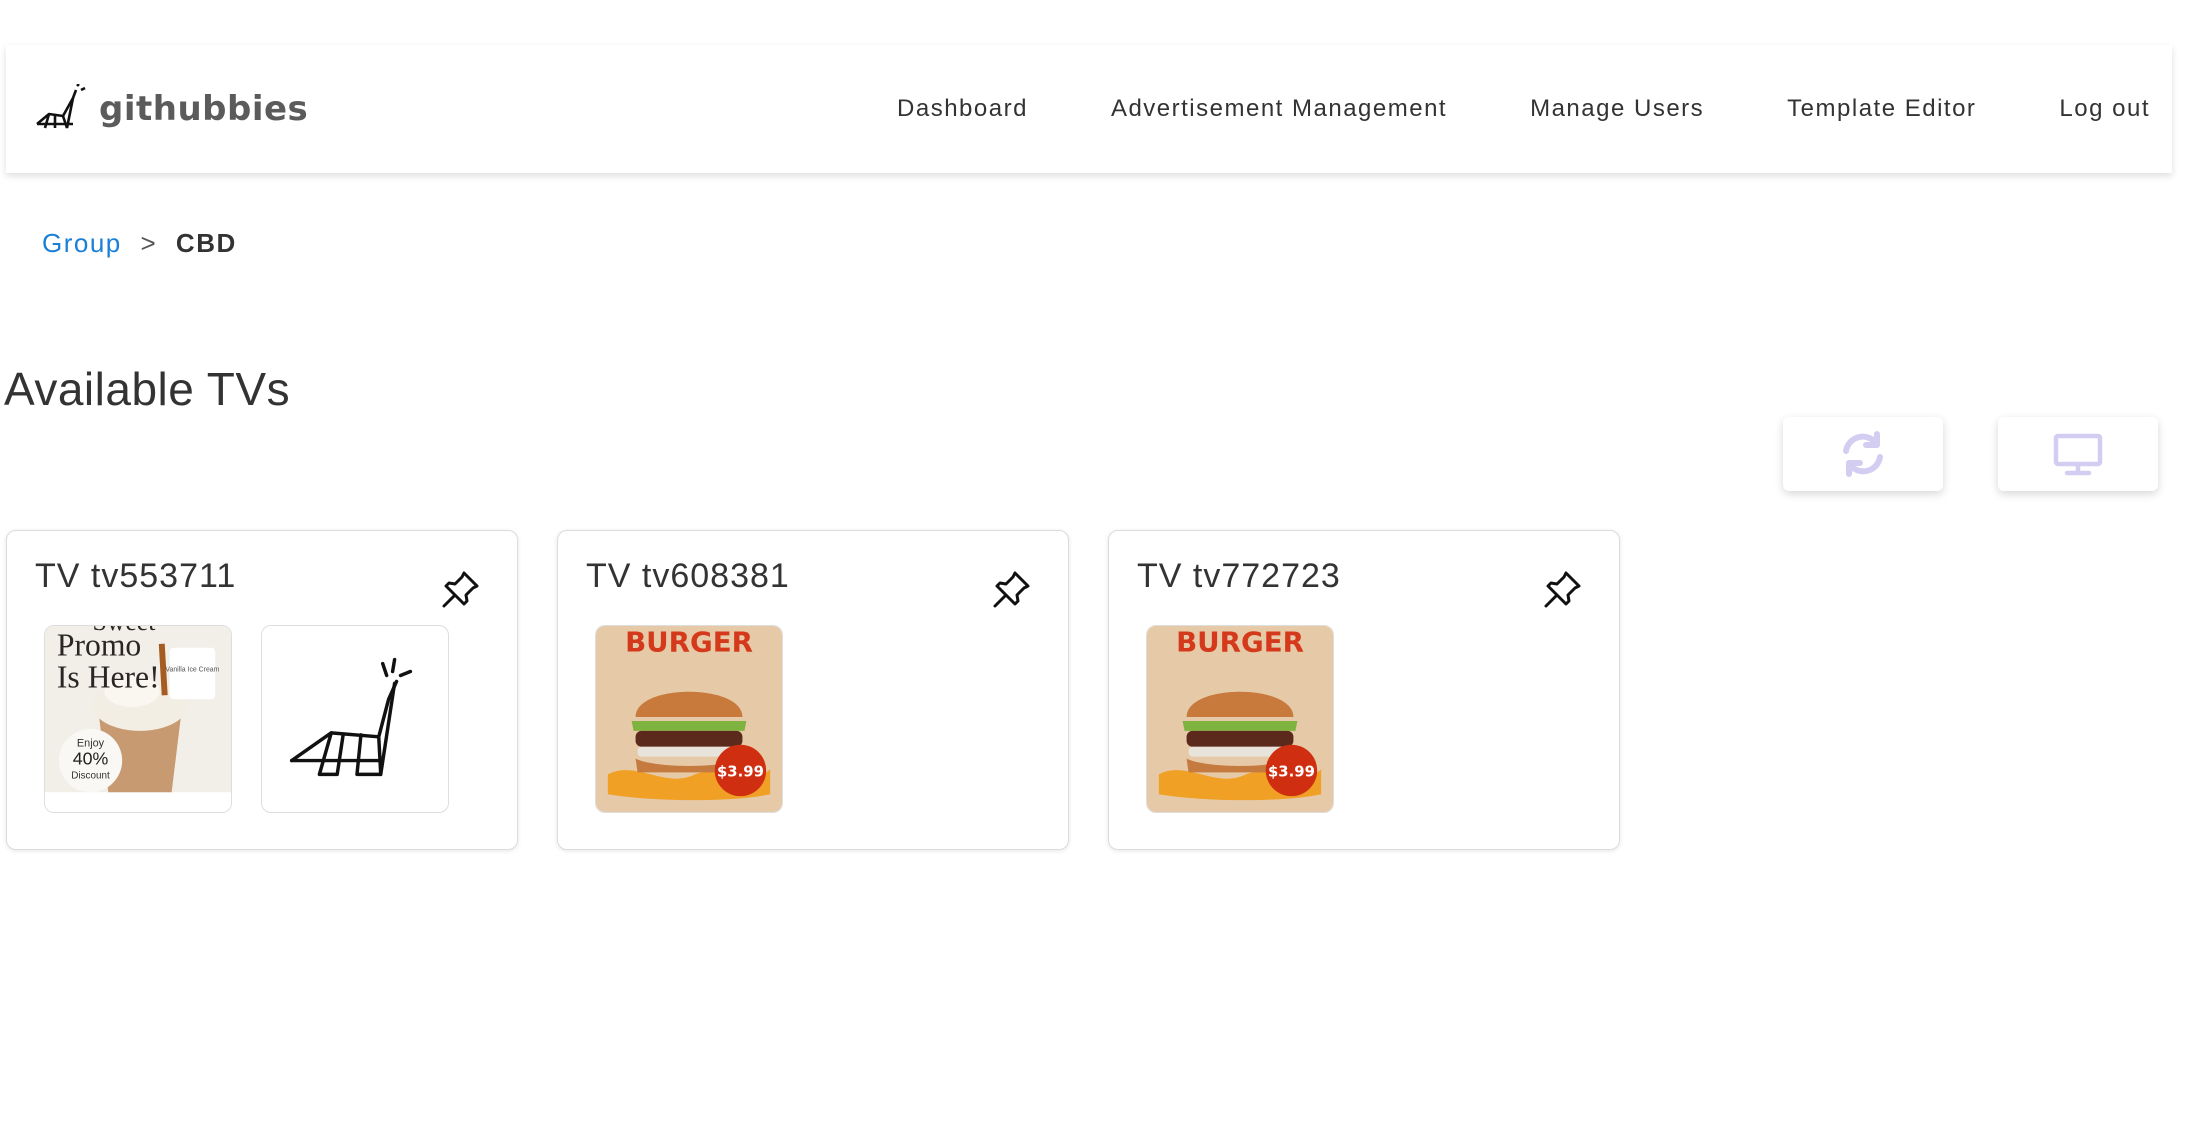 This screenshot has height=1147, width=2185. What do you see at coordinates (192, 670) in the screenshot?
I see `promo-side-text: Vanilla Ice Cream` at bounding box center [192, 670].